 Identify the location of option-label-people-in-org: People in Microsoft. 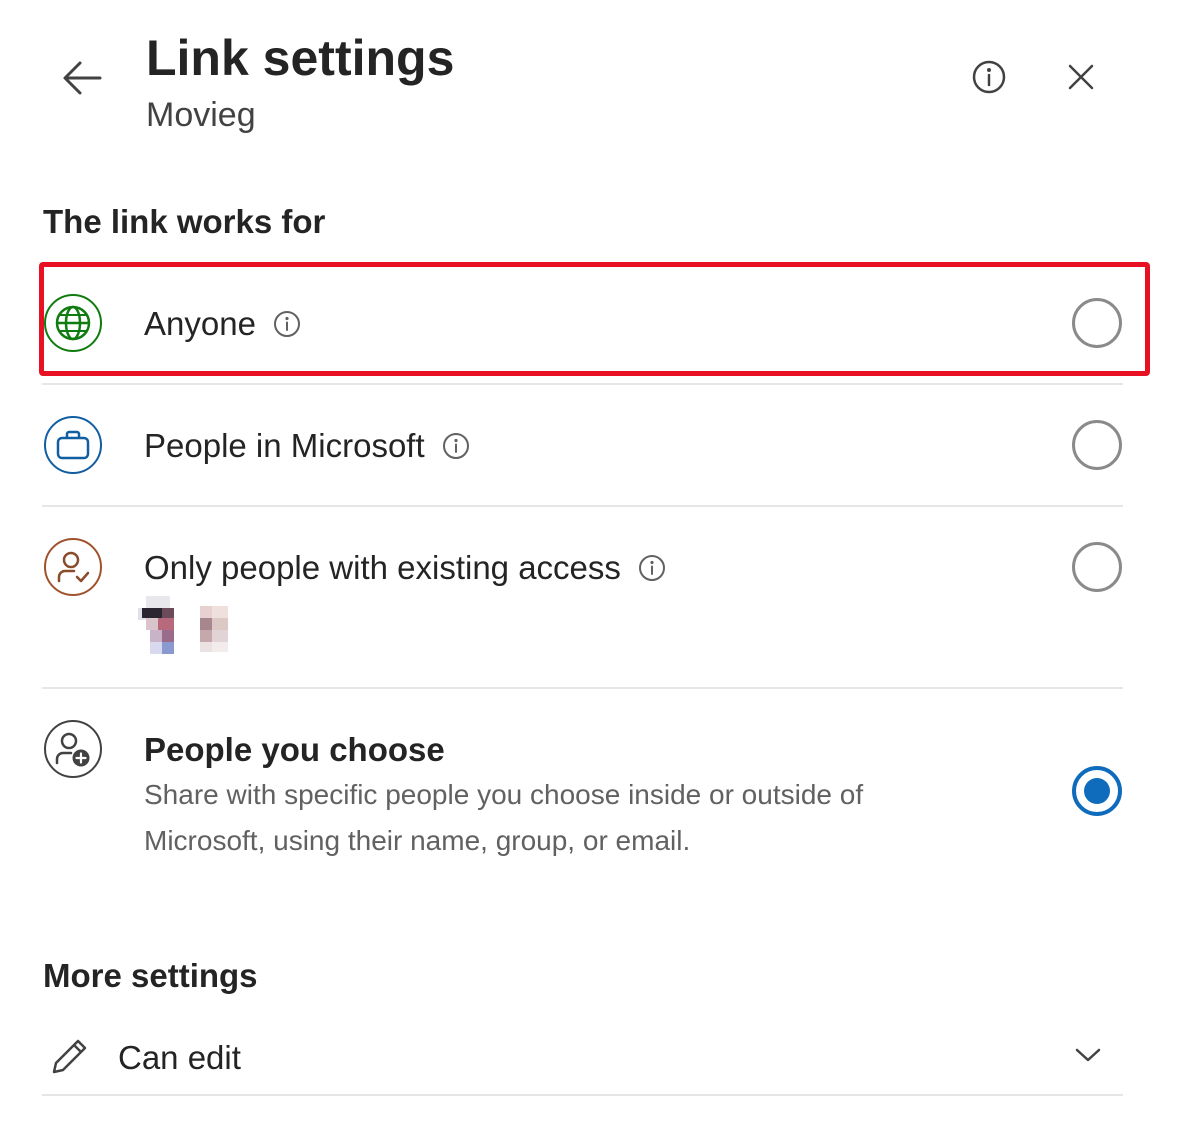
(284, 445).